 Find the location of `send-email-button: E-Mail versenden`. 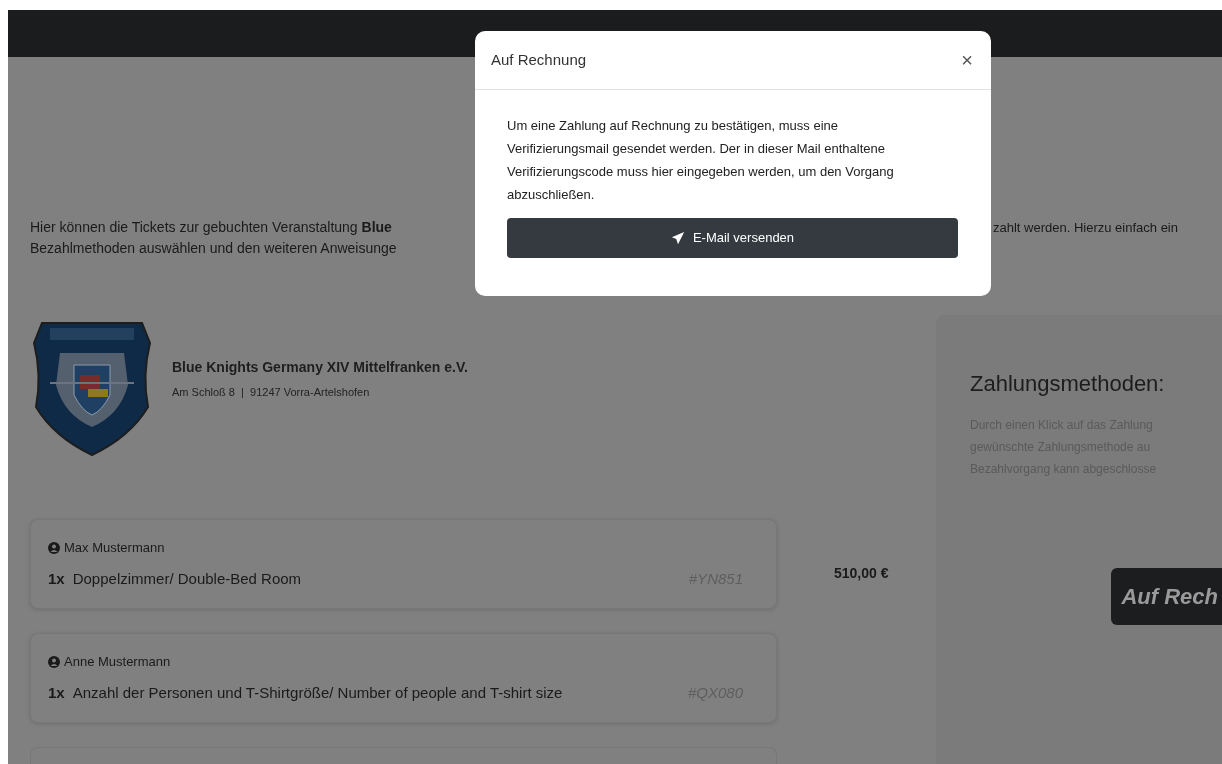

send-email-button: E-Mail versenden is located at coordinates (732, 238).